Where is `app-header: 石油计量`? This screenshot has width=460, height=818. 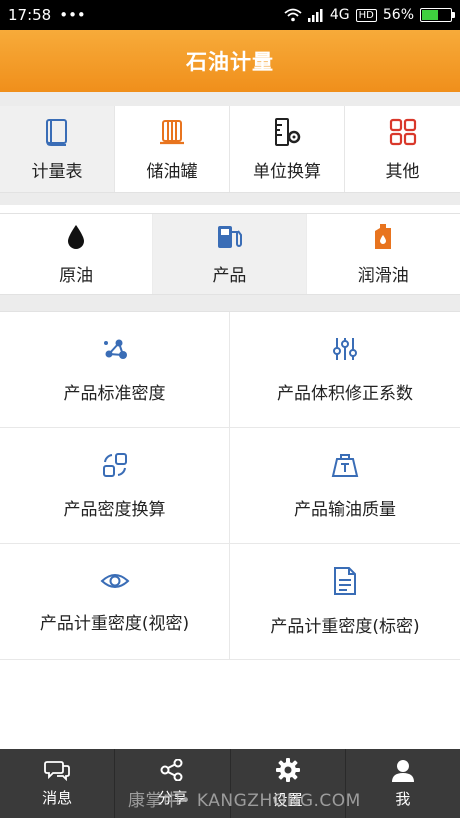
app-header: 石油计量 is located at coordinates (230, 61).